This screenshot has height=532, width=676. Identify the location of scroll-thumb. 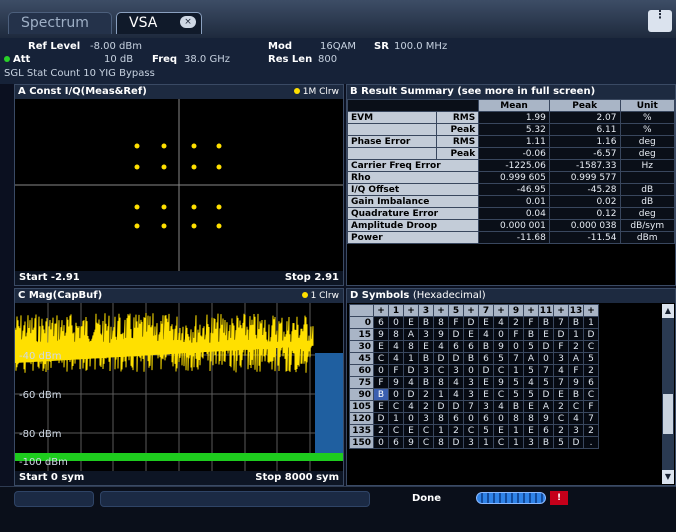
(668, 414).